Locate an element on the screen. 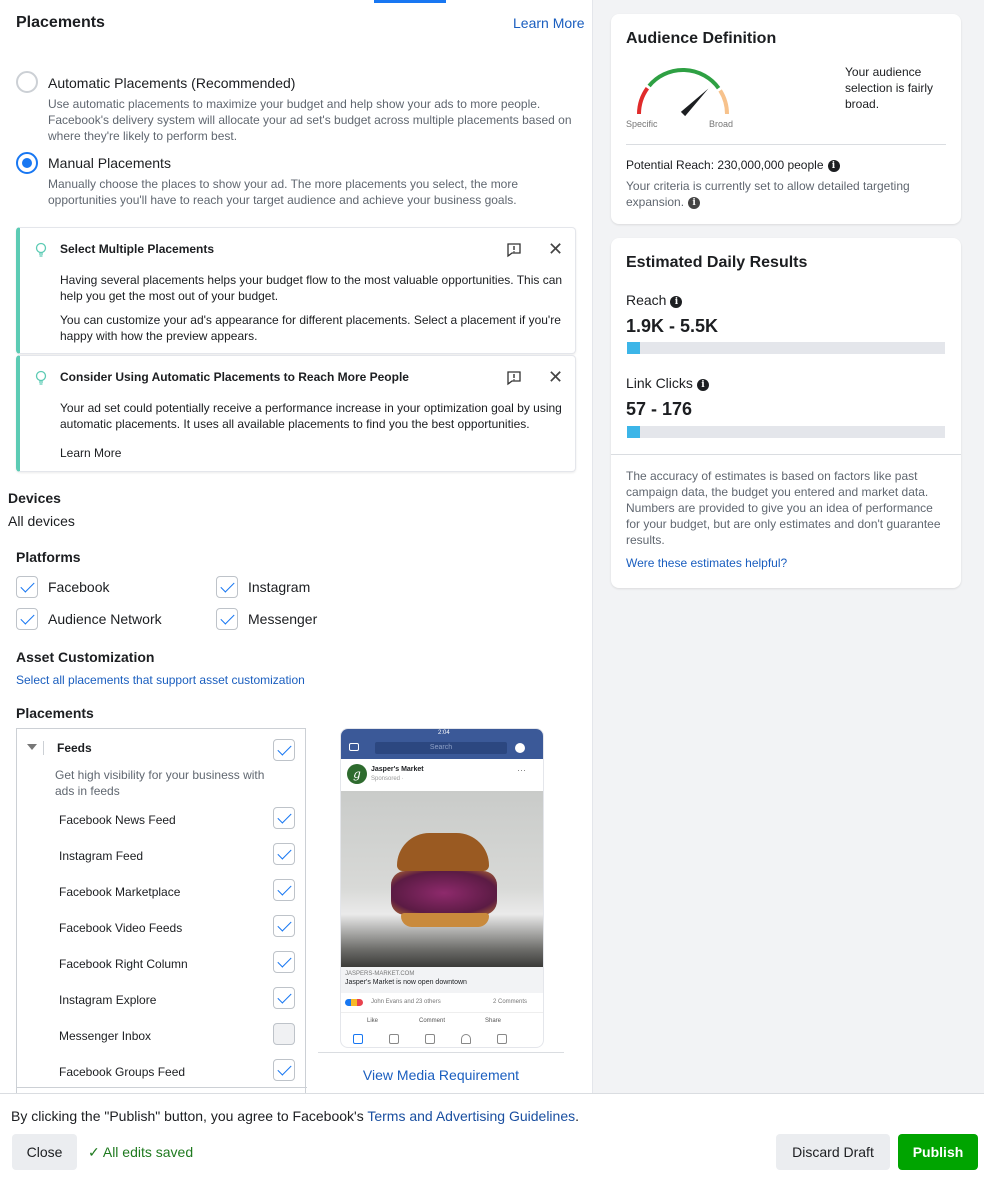 The height and width of the screenshot is (1178, 984). close-button: Close is located at coordinates (44, 1152).